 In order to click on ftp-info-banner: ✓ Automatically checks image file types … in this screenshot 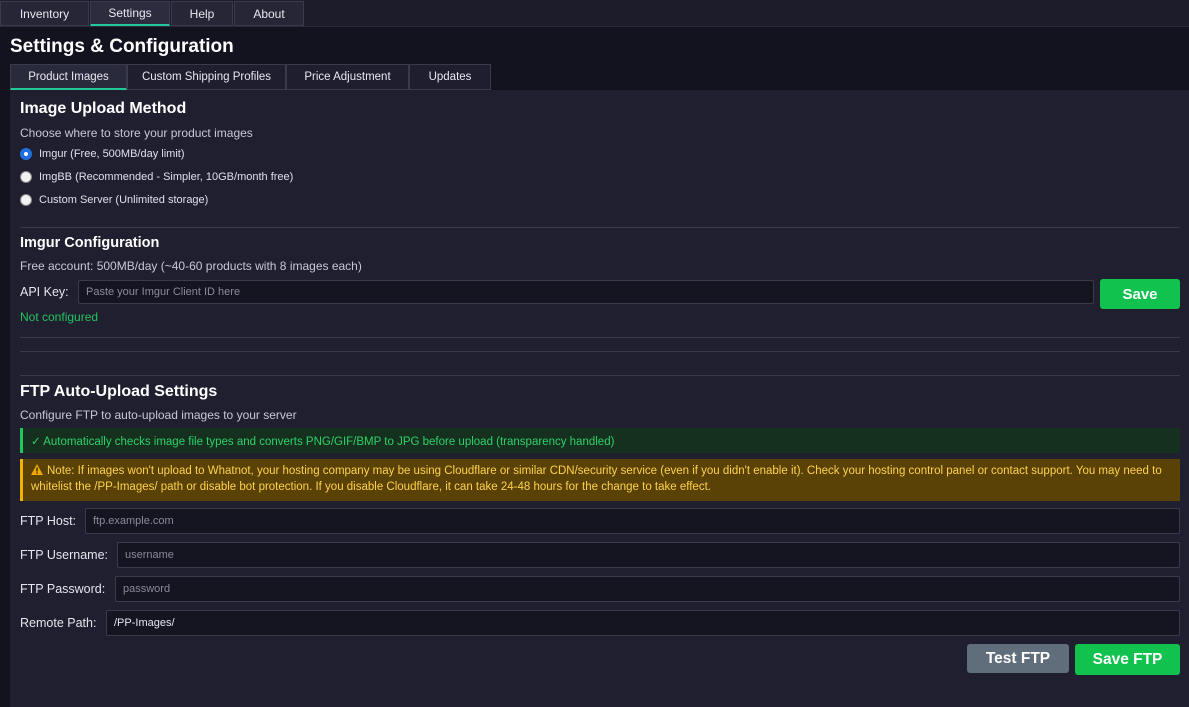, I will do `click(600, 440)`.